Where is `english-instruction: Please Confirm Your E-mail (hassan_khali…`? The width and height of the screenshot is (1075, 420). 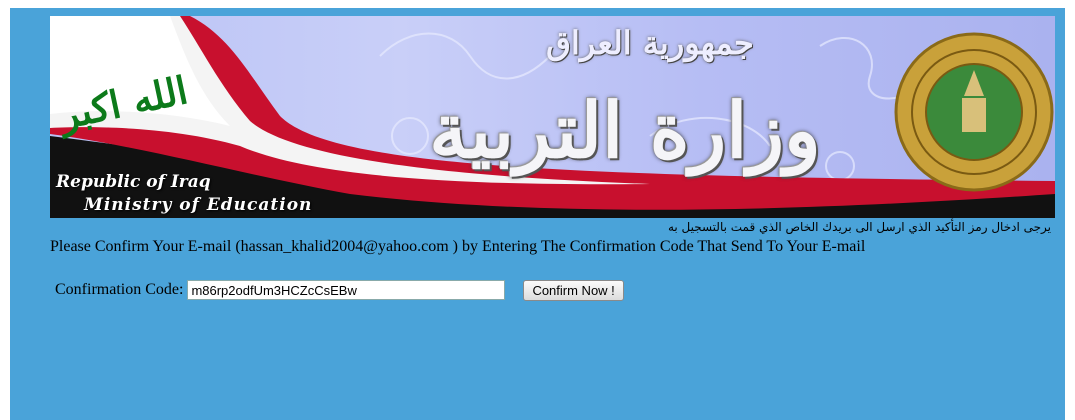 english-instruction: Please Confirm Your E-mail (hassan_khali… is located at coordinates (458, 246).